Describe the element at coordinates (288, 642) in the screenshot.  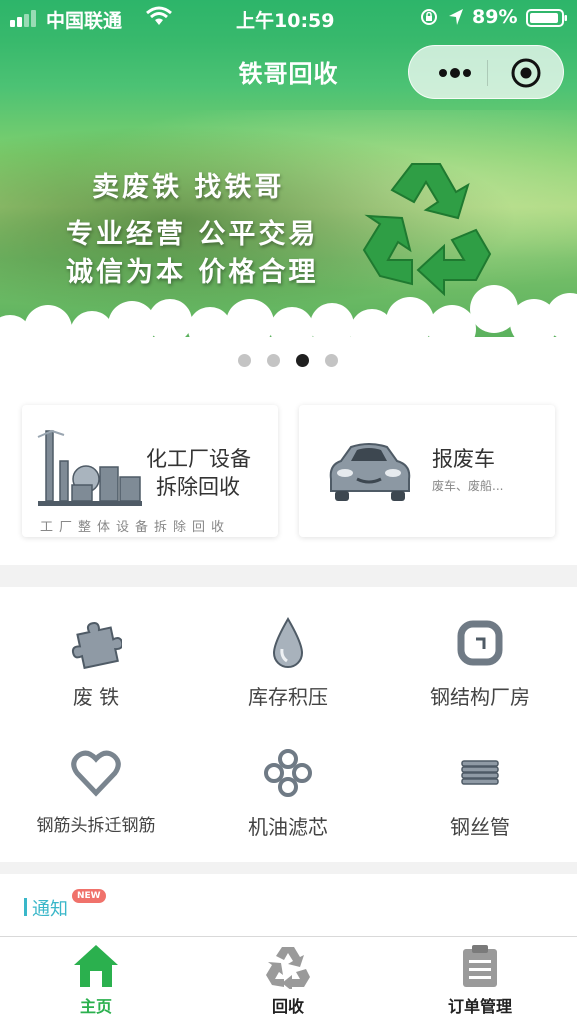
I see `drop-icon` at that location.